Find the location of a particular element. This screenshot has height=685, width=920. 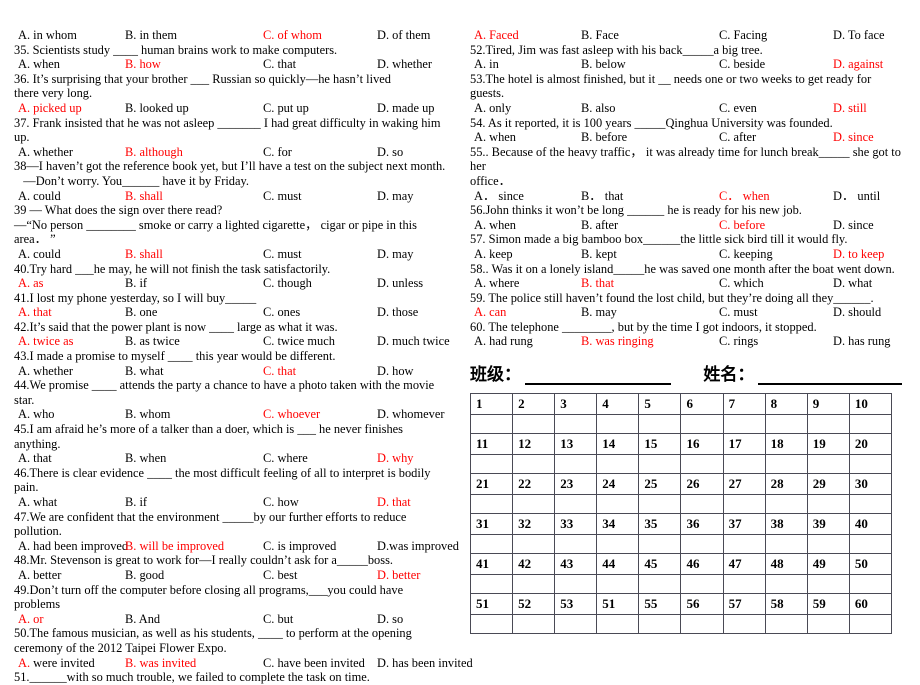

option-choice: A. in is located at coordinates (486, 64).